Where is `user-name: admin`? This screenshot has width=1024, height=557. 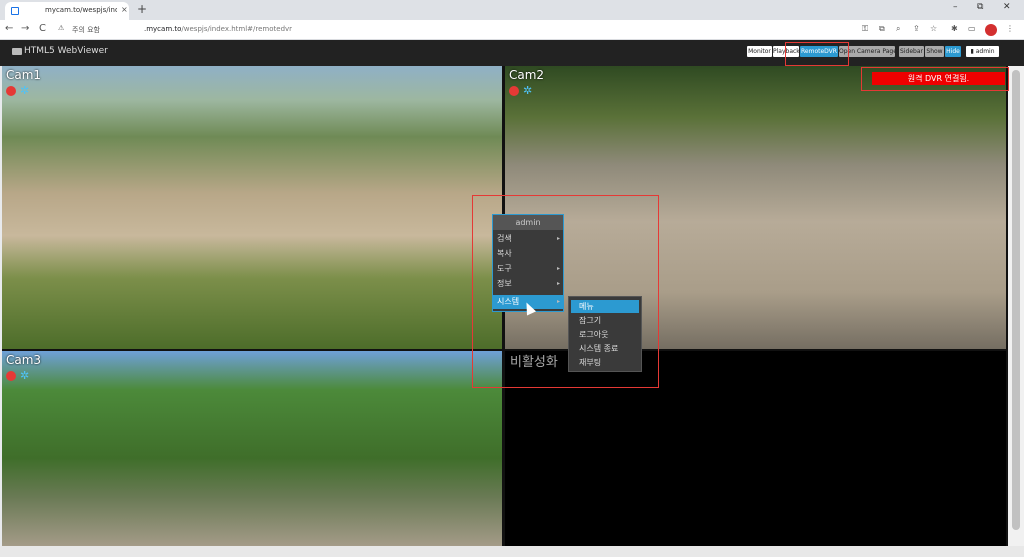 user-name: admin is located at coordinates (985, 51).